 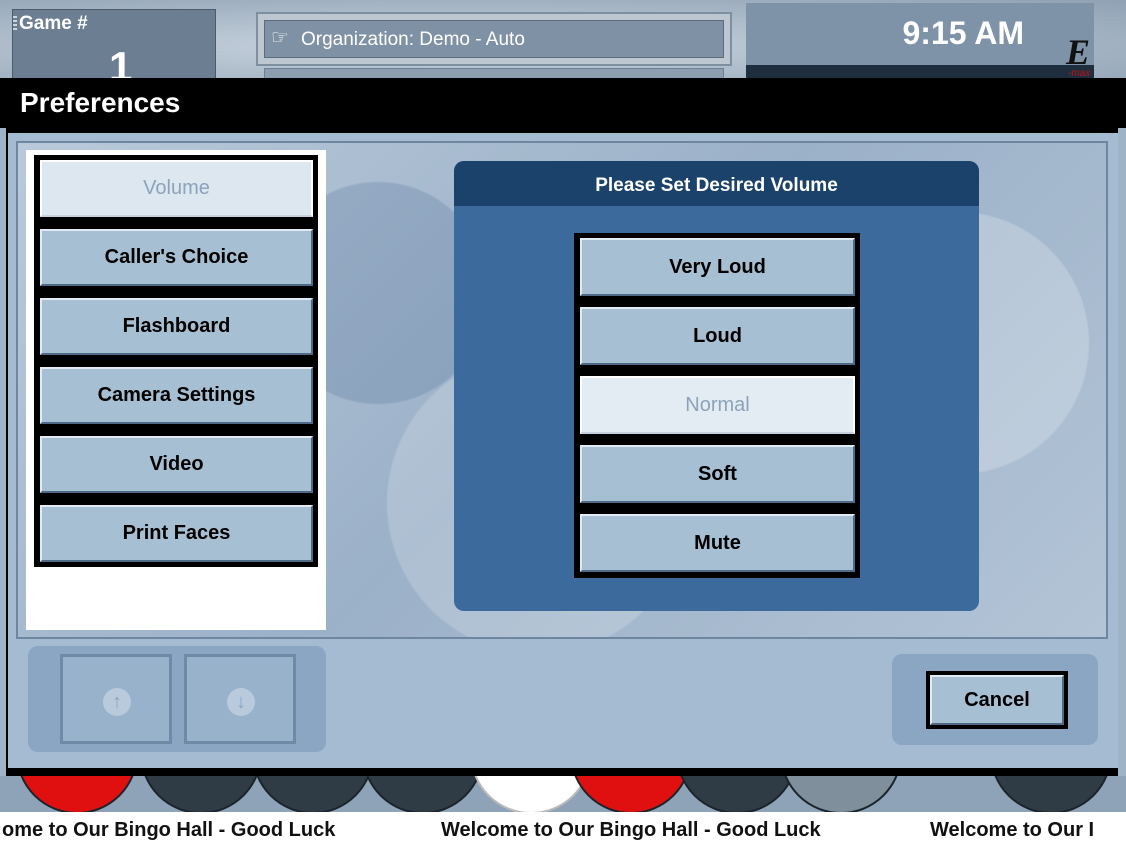 What do you see at coordinates (1012, 830) in the screenshot?
I see `ticker-segment: Welcome to Our I` at bounding box center [1012, 830].